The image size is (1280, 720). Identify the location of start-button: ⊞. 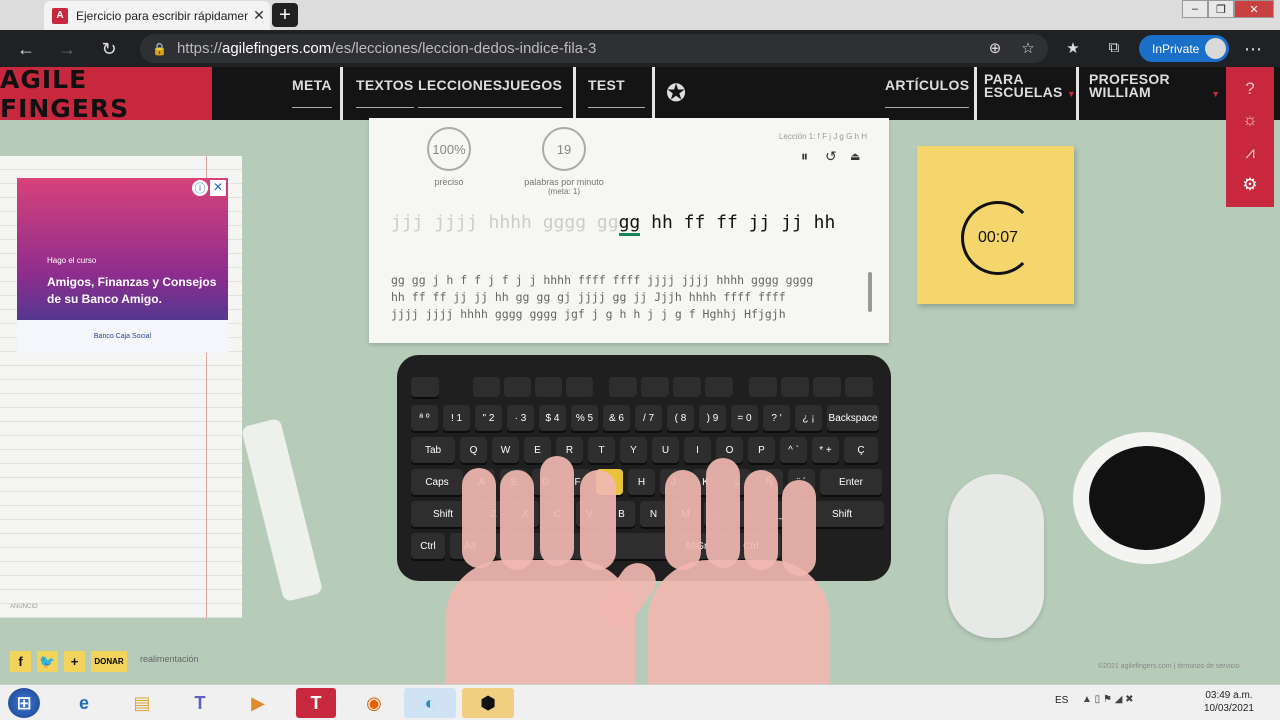
(24, 703).